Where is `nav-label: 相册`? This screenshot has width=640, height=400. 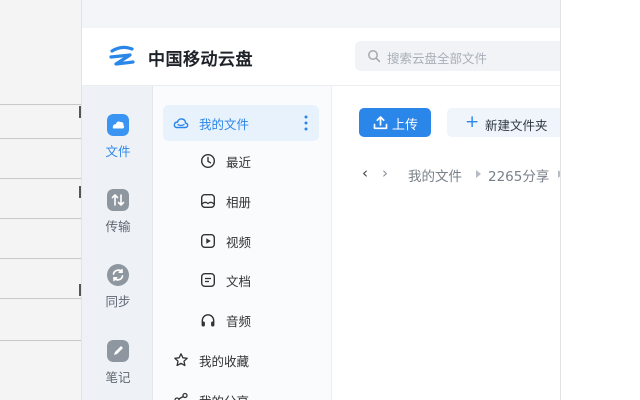 nav-label: 相册 is located at coordinates (239, 202).